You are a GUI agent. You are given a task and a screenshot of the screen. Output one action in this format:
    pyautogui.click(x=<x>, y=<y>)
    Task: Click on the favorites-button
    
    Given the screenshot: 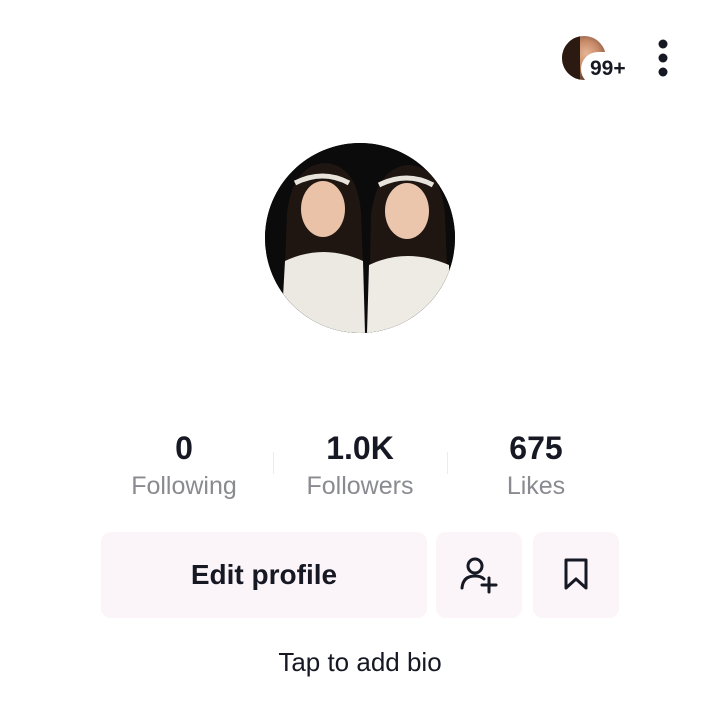 What is the action you would take?
    pyautogui.click(x=576, y=575)
    